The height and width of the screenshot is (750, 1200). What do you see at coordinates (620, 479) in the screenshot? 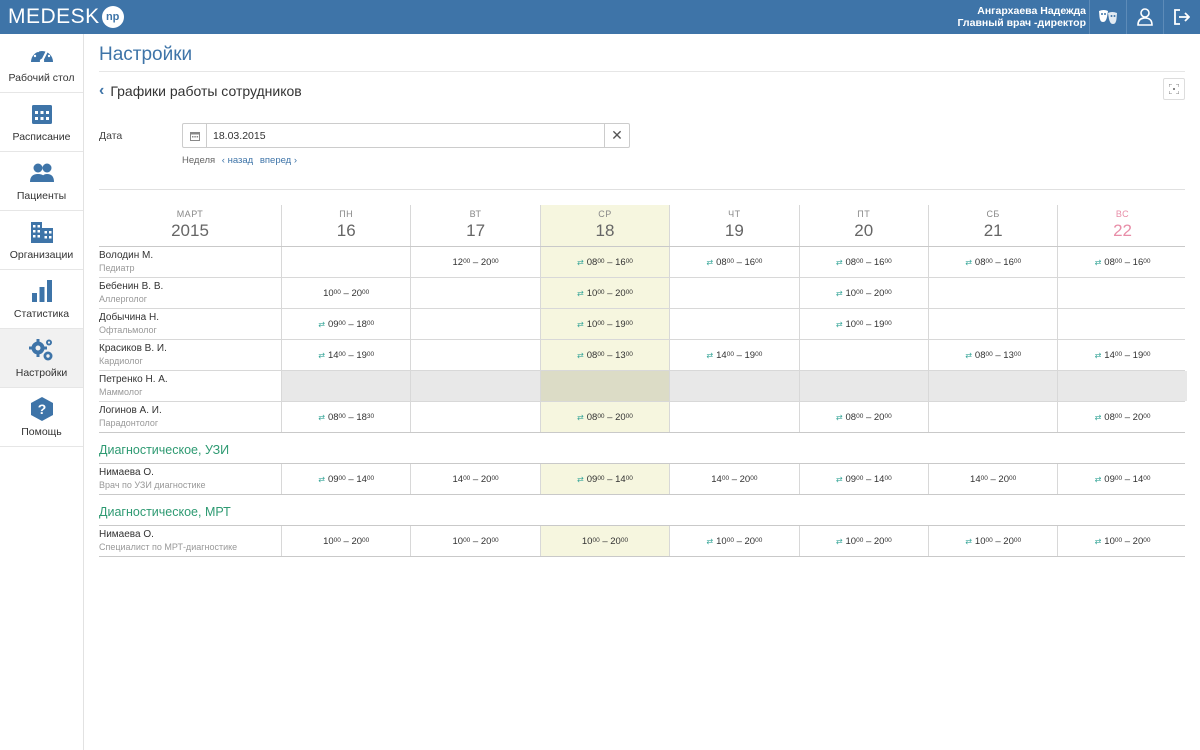
I see `shift-end-hour: 14` at bounding box center [620, 479].